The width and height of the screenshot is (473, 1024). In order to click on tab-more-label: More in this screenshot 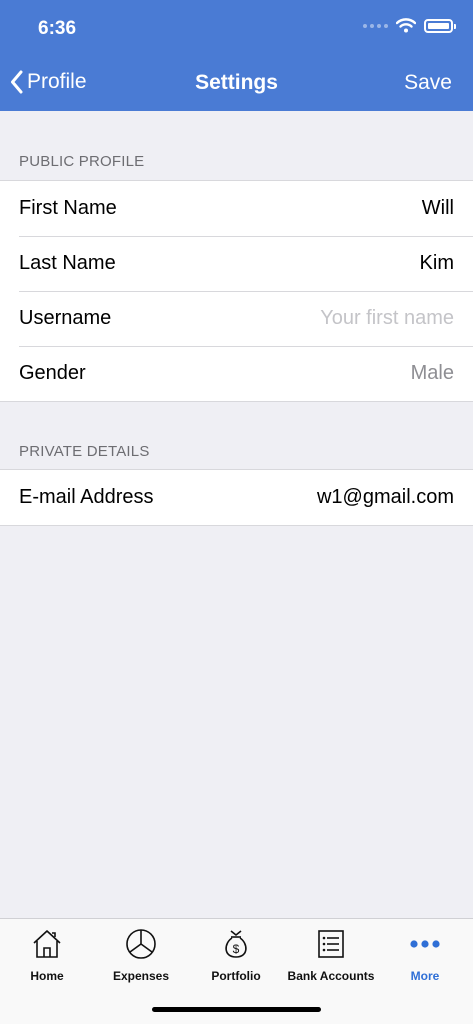, I will do `click(425, 976)`.